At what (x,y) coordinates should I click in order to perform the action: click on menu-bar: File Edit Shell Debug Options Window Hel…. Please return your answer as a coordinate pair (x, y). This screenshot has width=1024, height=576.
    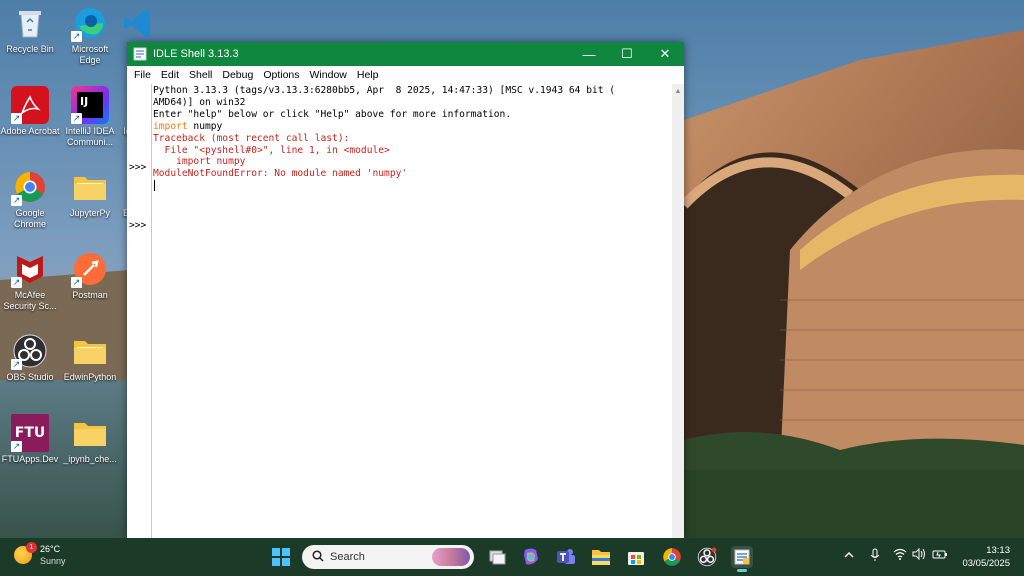
    Looking at the image, I should click on (405, 75).